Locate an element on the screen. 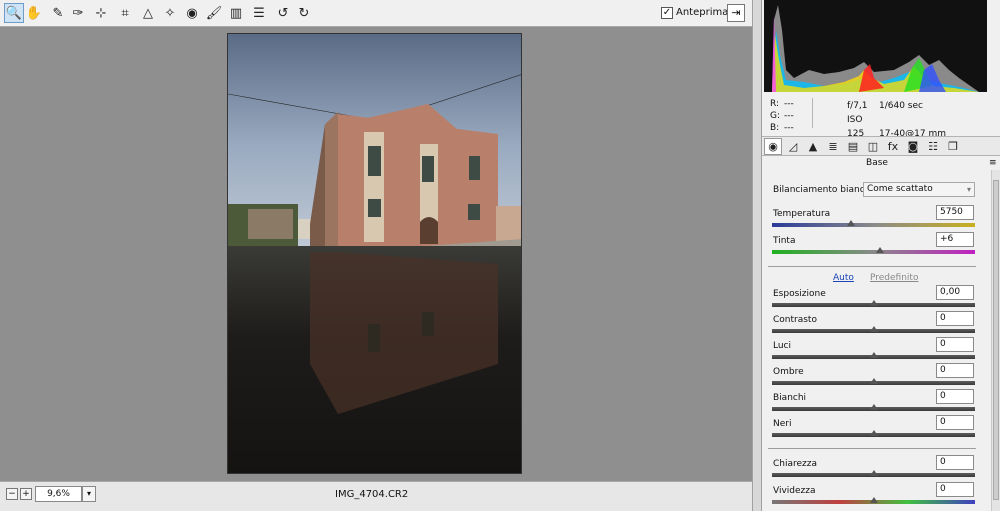  clarity-label: Chiarezza is located at coordinates (795, 464).